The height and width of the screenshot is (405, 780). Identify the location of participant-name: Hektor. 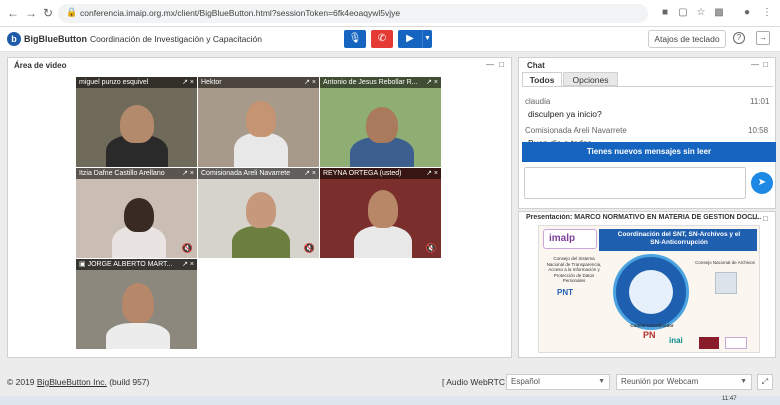
(258, 82).